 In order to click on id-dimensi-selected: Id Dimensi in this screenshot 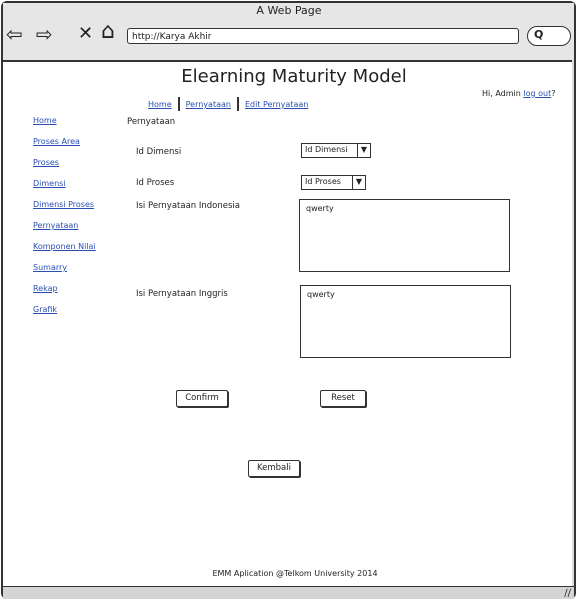, I will do `click(326, 149)`.